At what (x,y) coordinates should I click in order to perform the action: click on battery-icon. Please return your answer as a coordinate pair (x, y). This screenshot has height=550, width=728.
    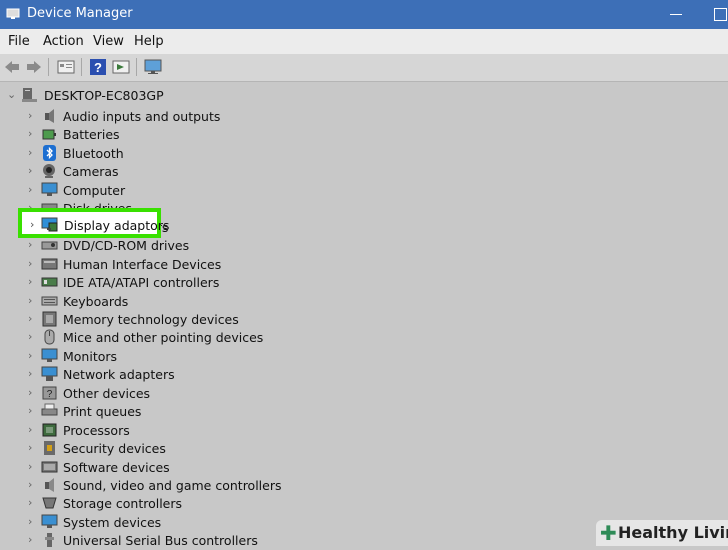
    Looking at the image, I should click on (49, 134).